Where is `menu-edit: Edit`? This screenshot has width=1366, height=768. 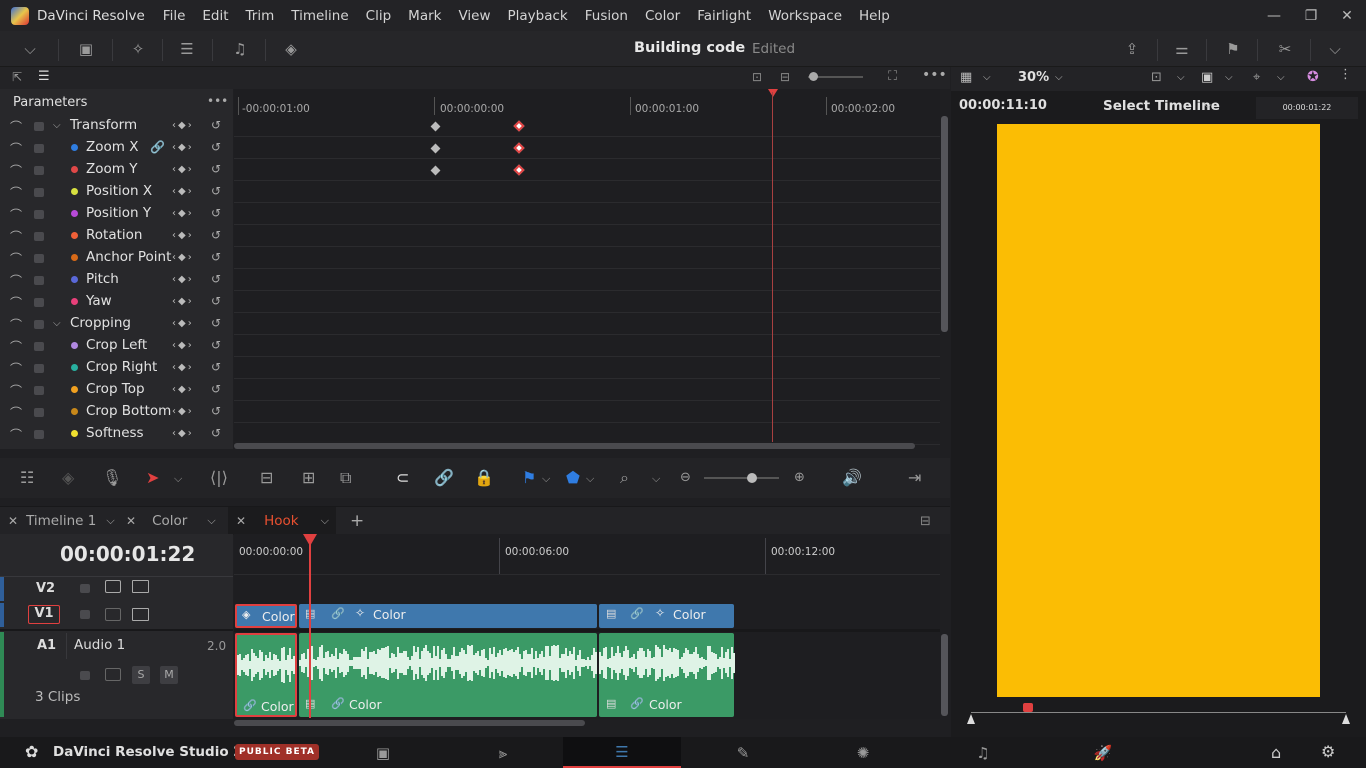 menu-edit: Edit is located at coordinates (215, 16).